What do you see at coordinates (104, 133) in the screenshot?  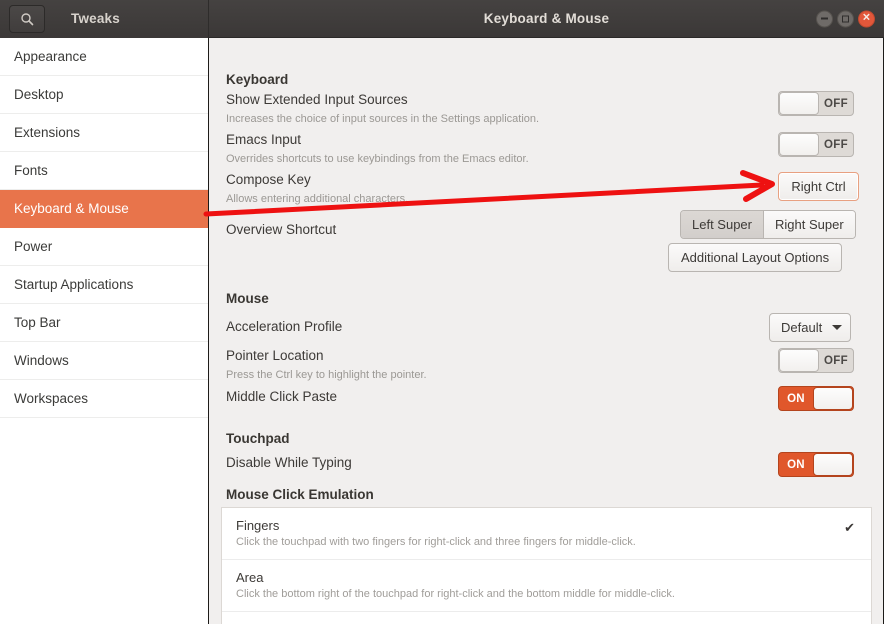 I see `sidebar-item-extensions: Extensions` at bounding box center [104, 133].